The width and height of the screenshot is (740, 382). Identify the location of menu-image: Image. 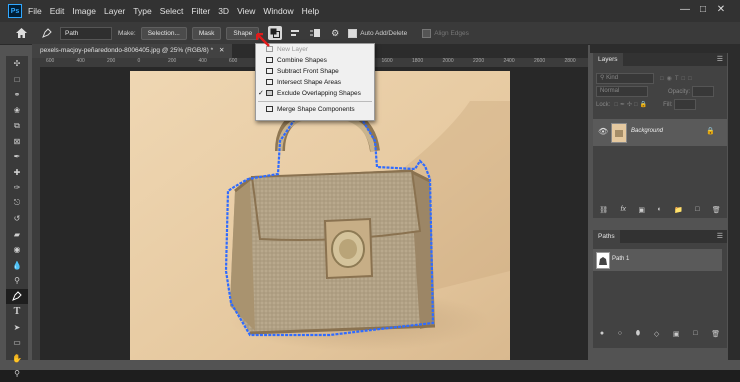
(84, 11).